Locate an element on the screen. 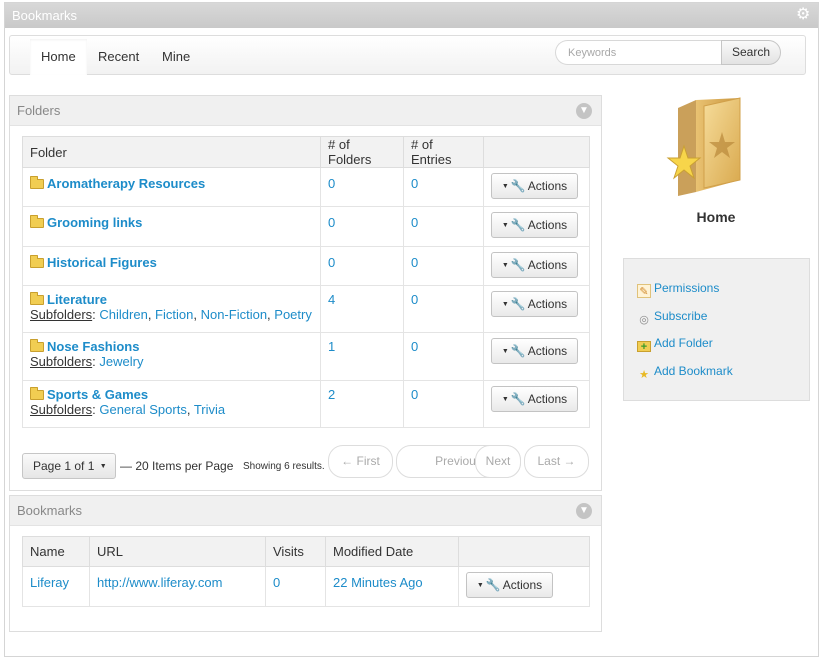 The image size is (821, 659). search-button: Search is located at coordinates (751, 52).